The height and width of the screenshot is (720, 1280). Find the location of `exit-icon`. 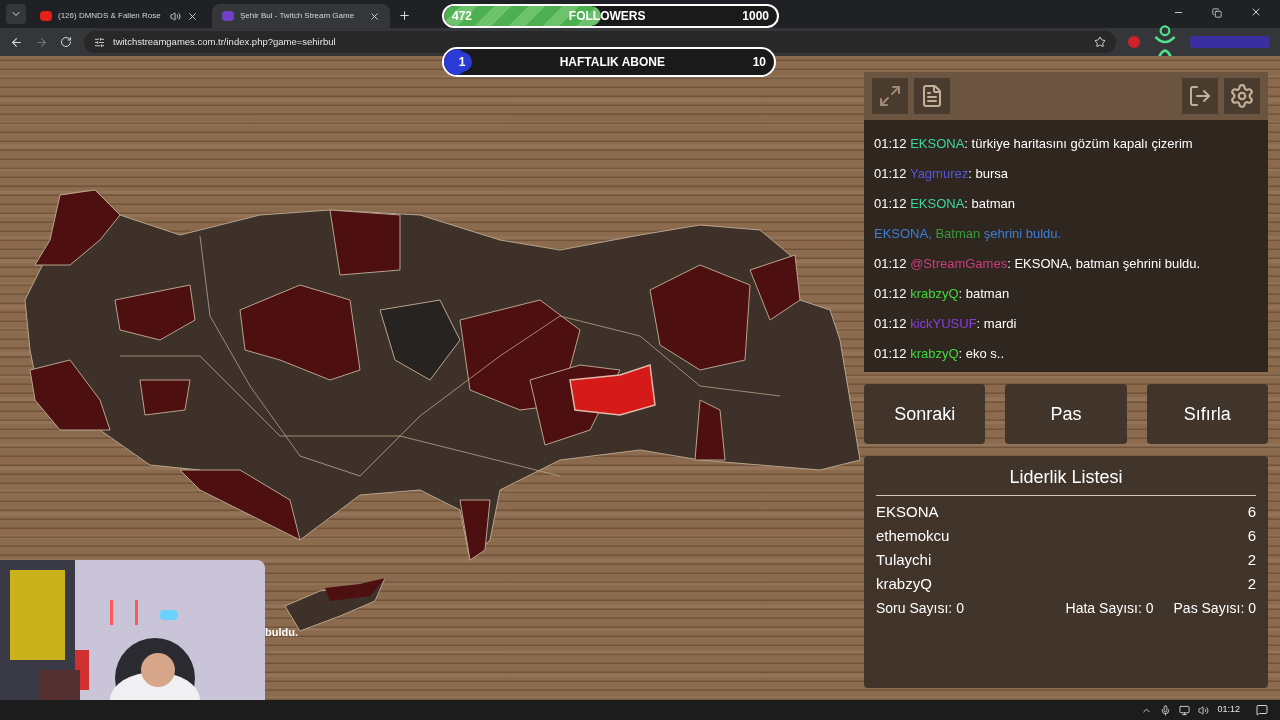

exit-icon is located at coordinates (1200, 96).